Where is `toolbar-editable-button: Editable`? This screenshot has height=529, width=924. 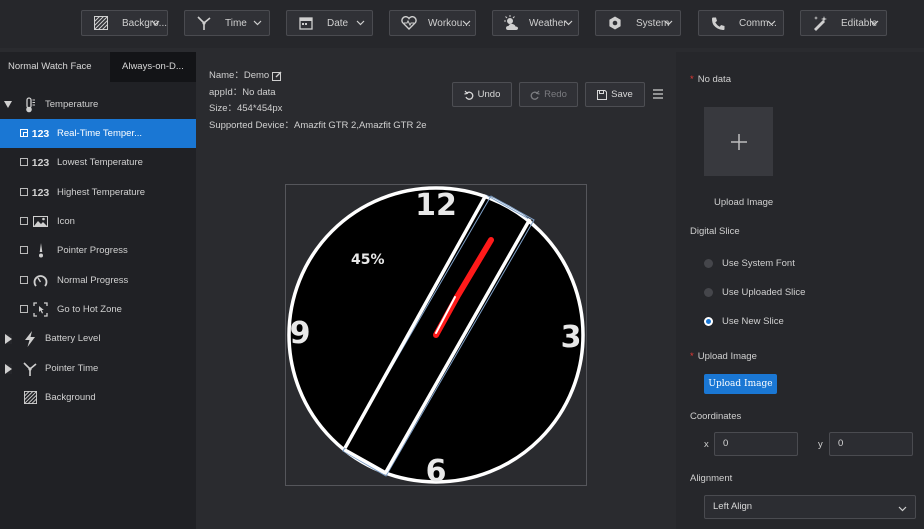
toolbar-editable-button: Editable is located at coordinates (843, 23).